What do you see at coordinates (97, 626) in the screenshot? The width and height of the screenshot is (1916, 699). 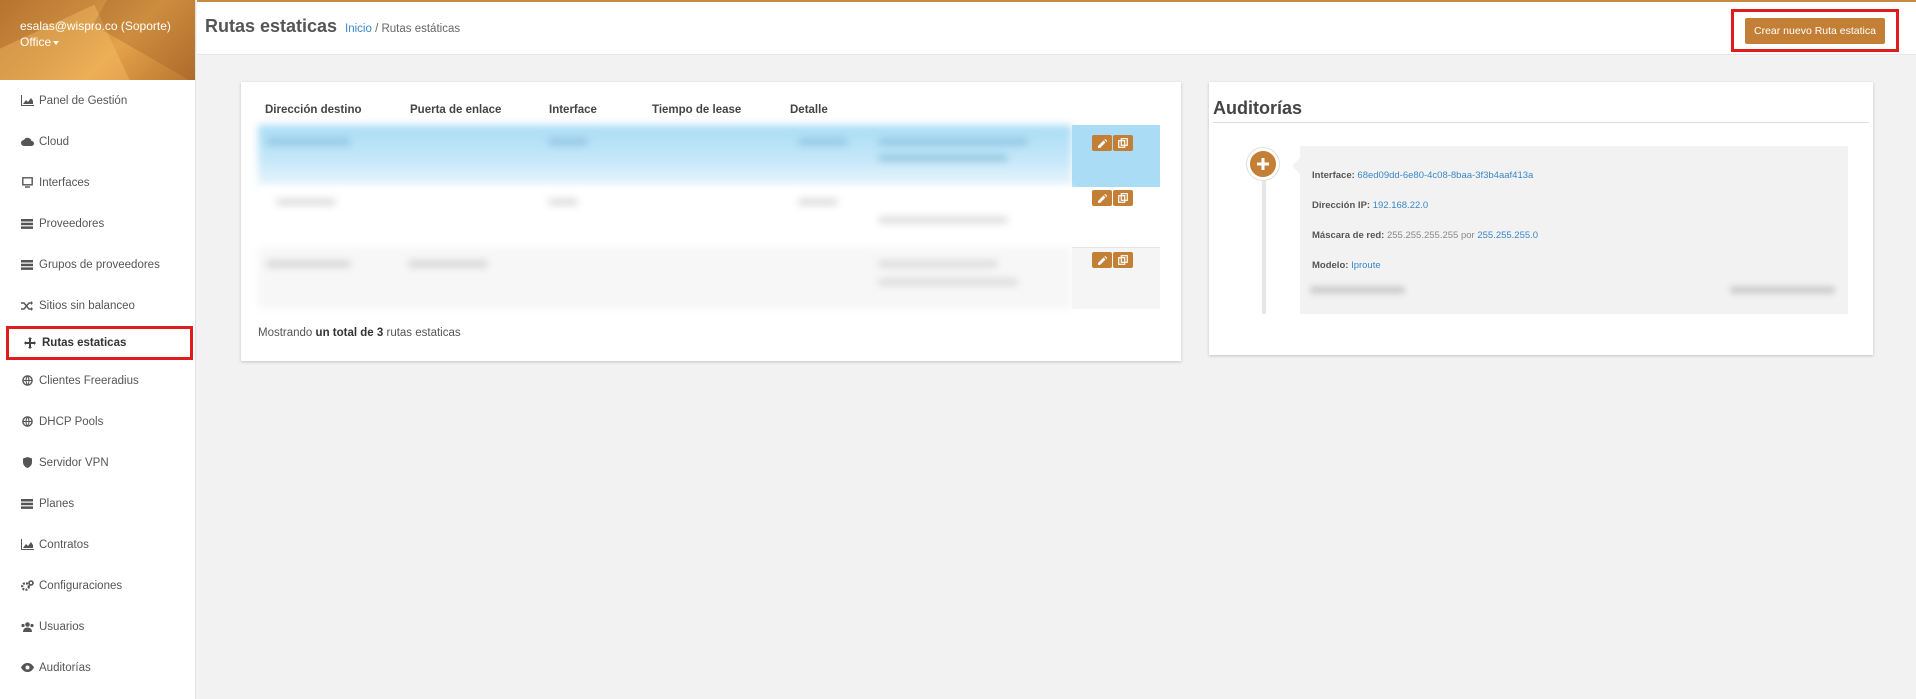 I see `sidebar-item-usuarios: Usuarios` at bounding box center [97, 626].